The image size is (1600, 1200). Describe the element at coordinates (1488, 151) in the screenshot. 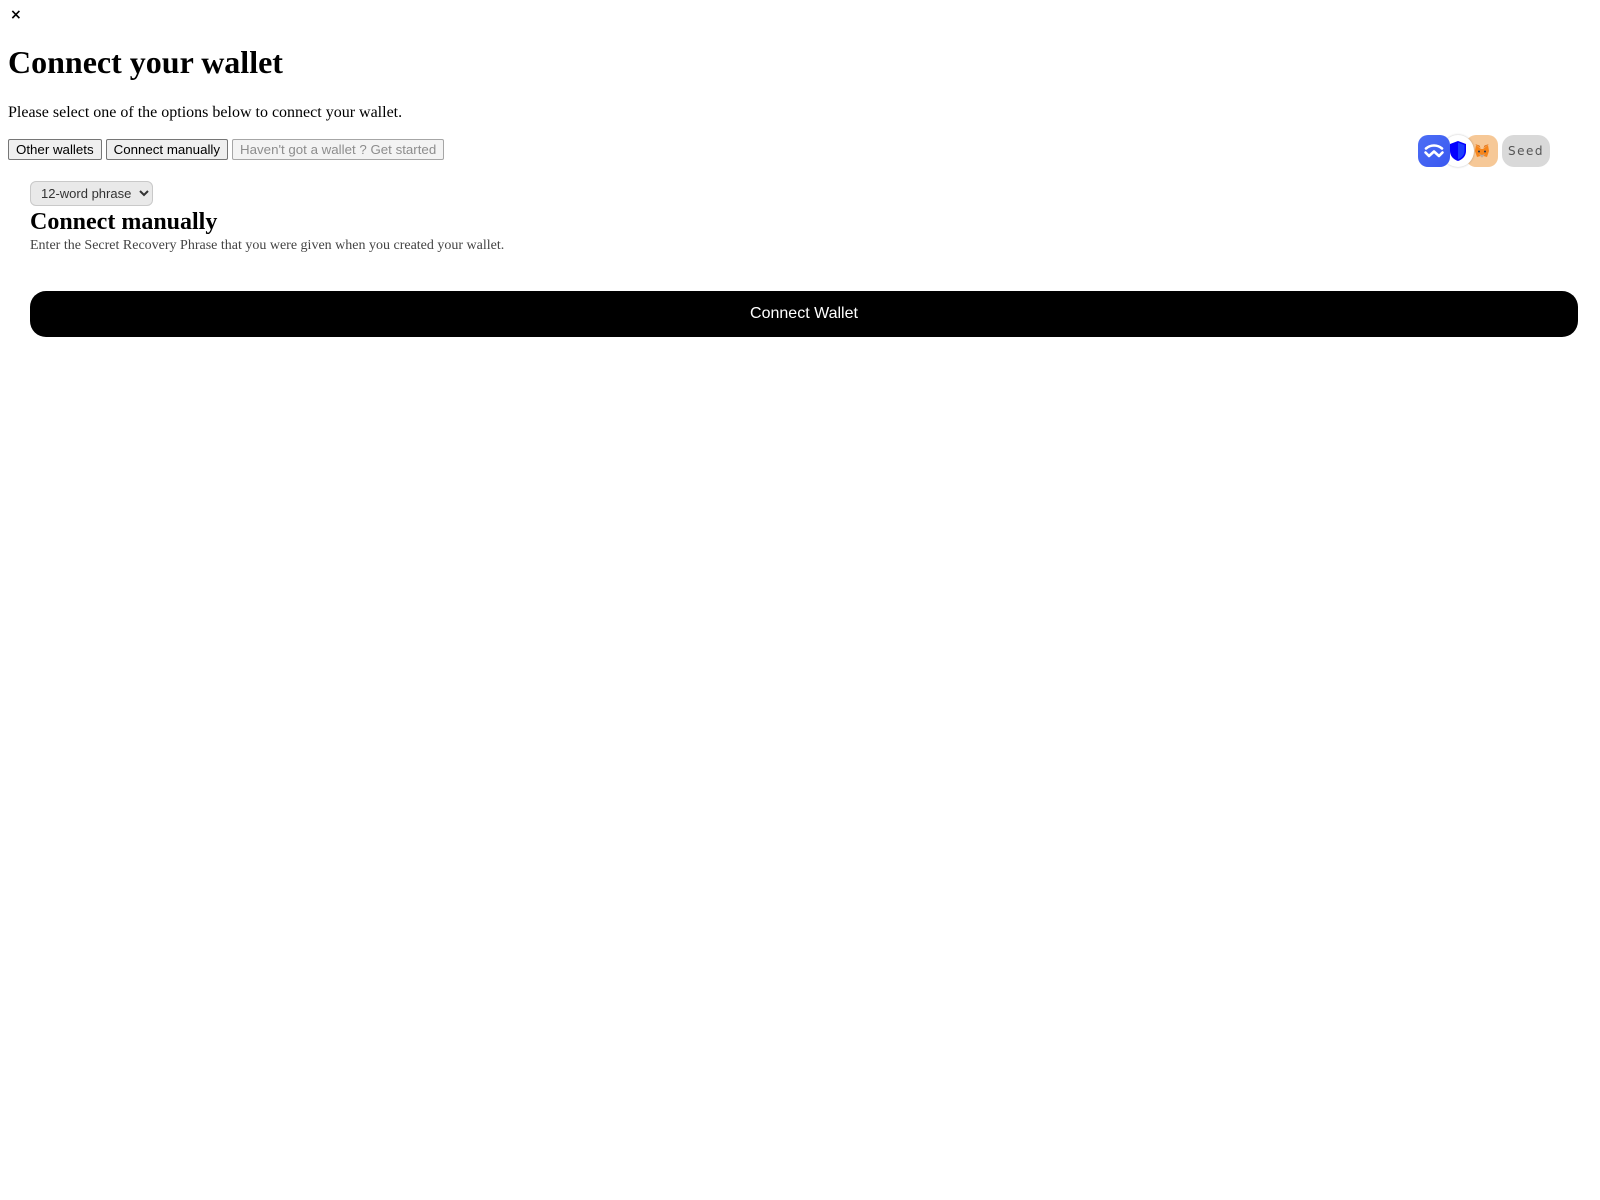

I see `wallet-badges: Seed` at that location.